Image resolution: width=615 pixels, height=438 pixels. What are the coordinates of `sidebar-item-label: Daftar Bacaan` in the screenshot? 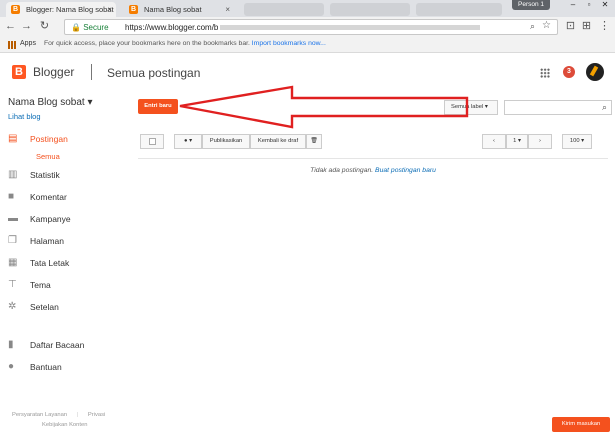 It's located at (57, 345).